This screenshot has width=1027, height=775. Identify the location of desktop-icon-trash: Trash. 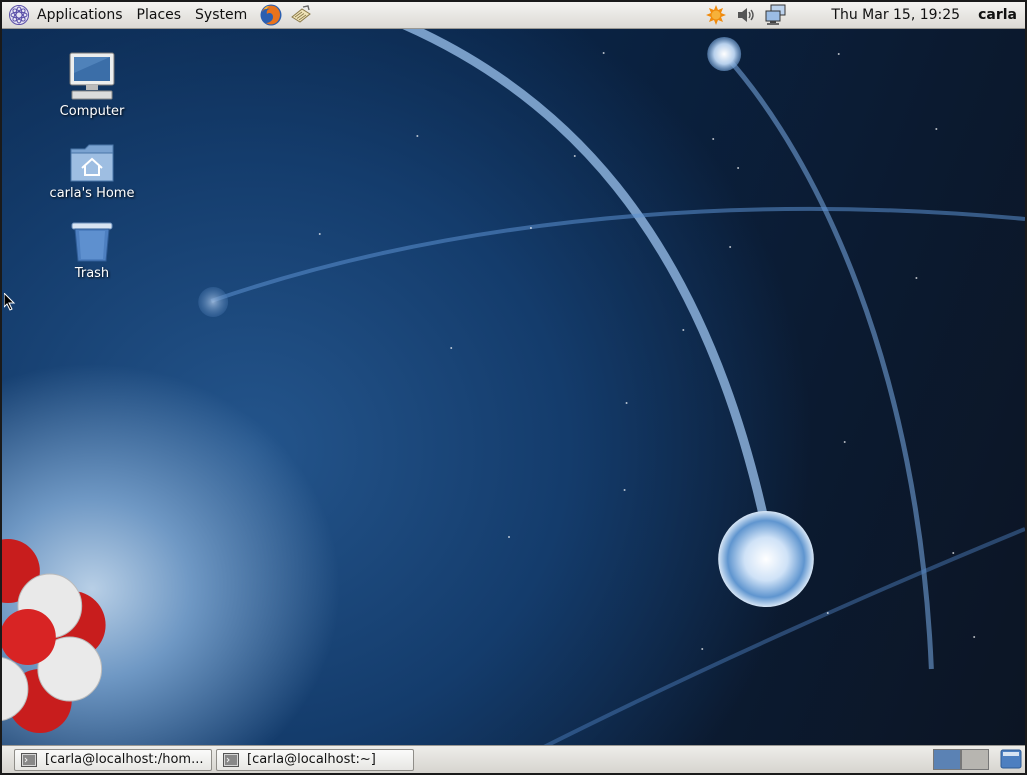
(92, 247).